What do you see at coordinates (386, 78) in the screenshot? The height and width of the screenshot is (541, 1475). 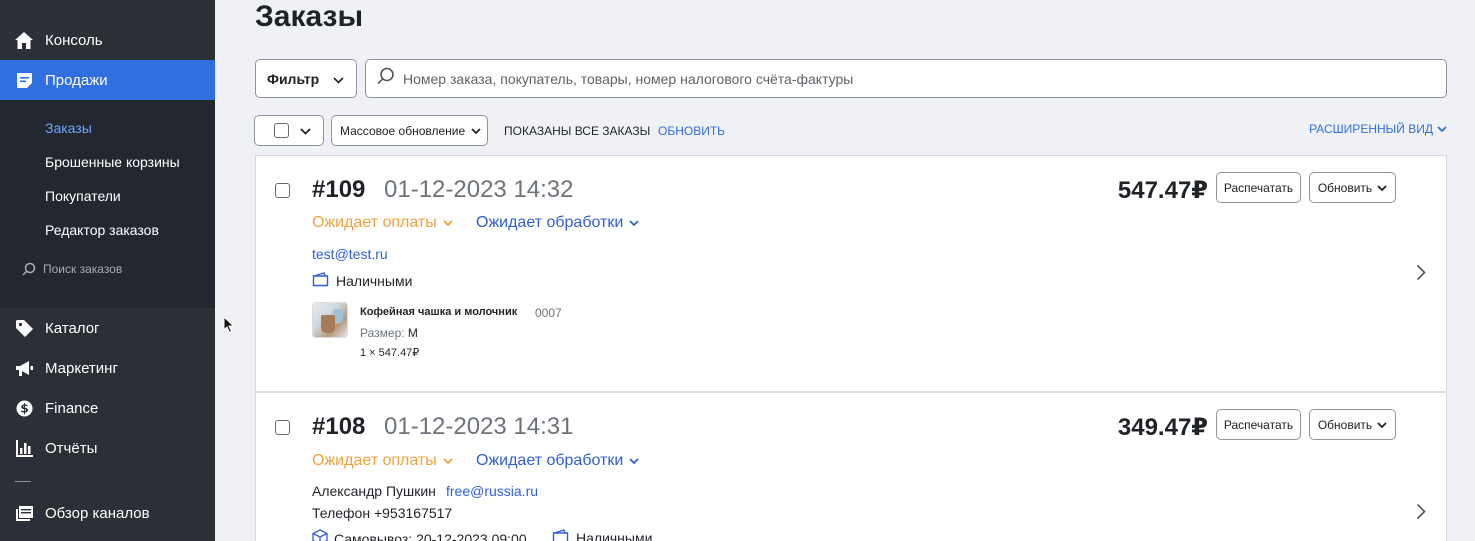 I see `search-icon` at bounding box center [386, 78].